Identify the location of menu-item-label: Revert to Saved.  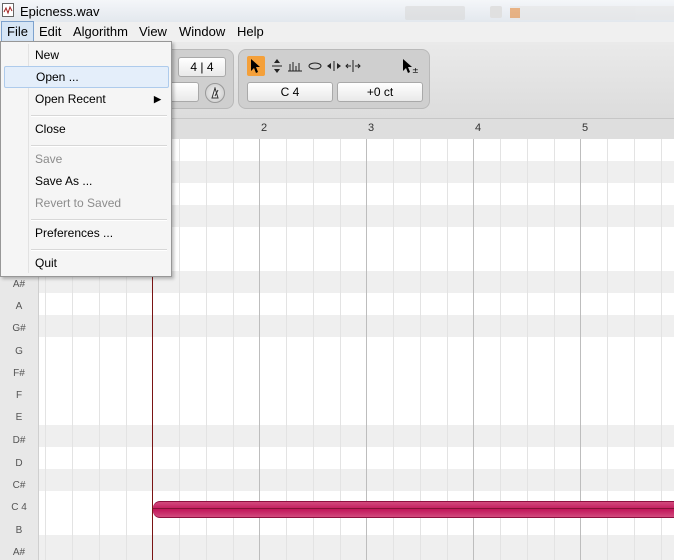
(78, 203).